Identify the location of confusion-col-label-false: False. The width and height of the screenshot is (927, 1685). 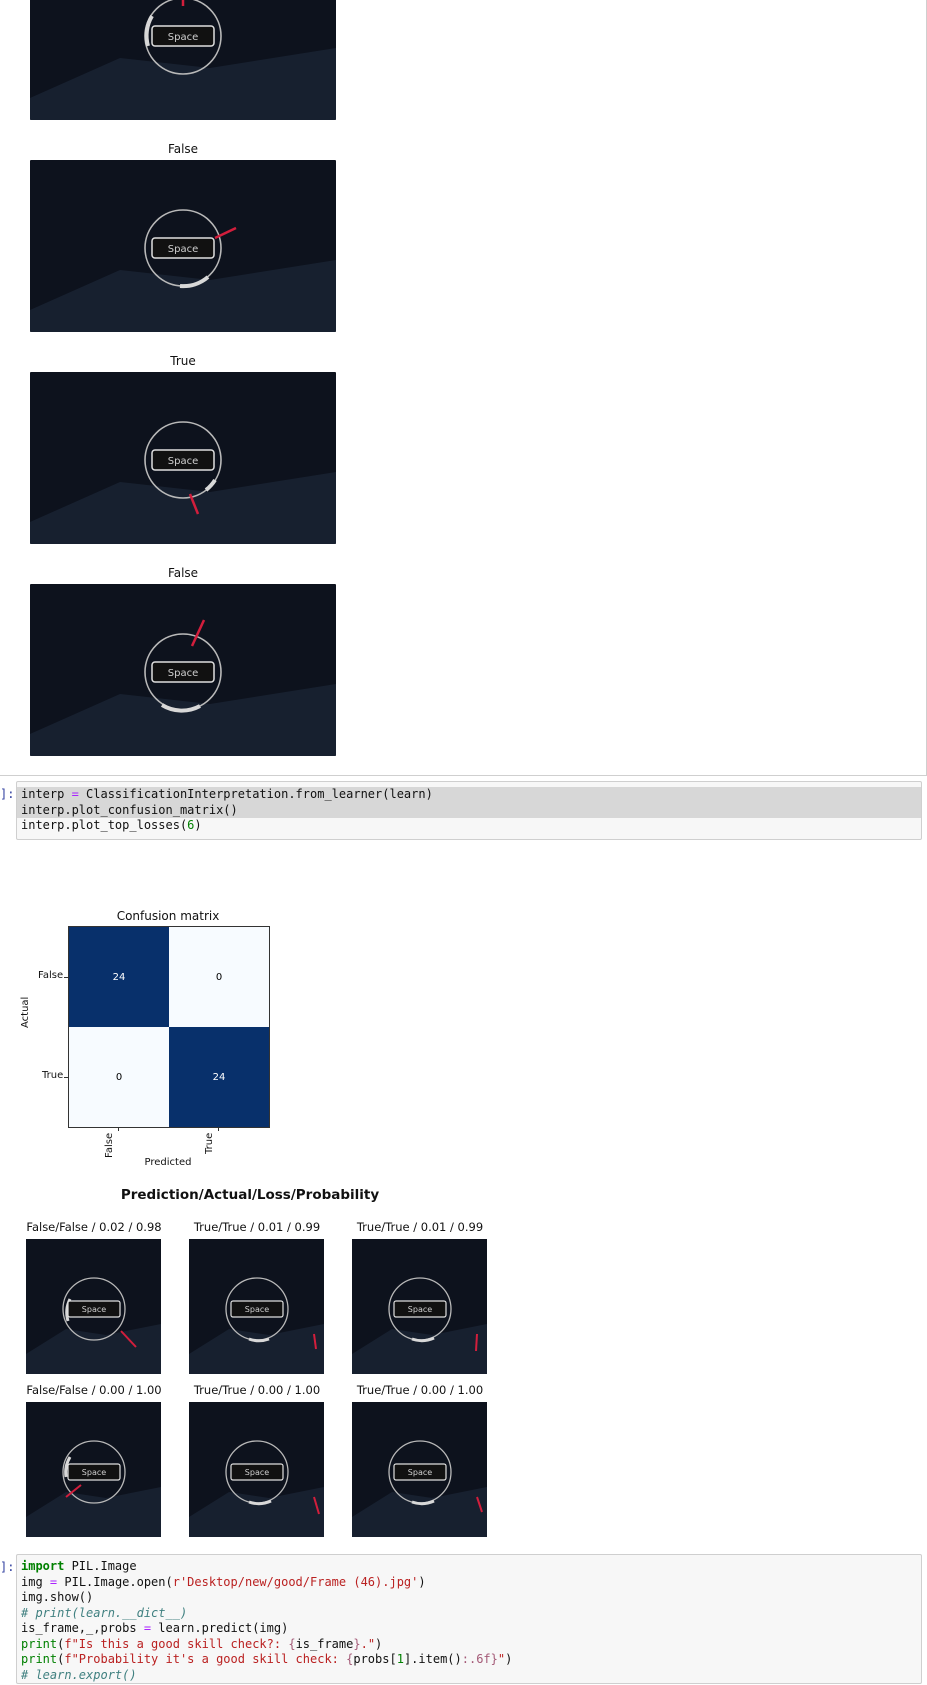
(109, 1145).